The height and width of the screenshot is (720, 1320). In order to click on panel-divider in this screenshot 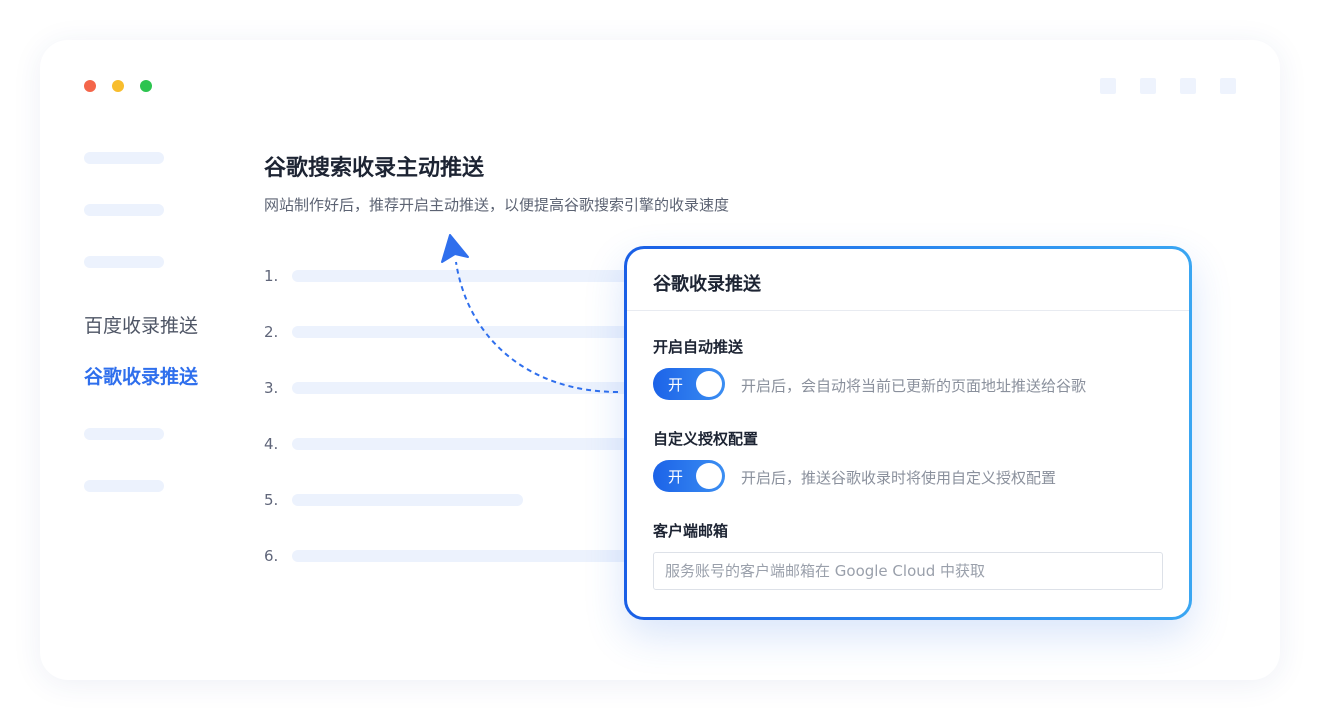, I will do `click(908, 310)`.